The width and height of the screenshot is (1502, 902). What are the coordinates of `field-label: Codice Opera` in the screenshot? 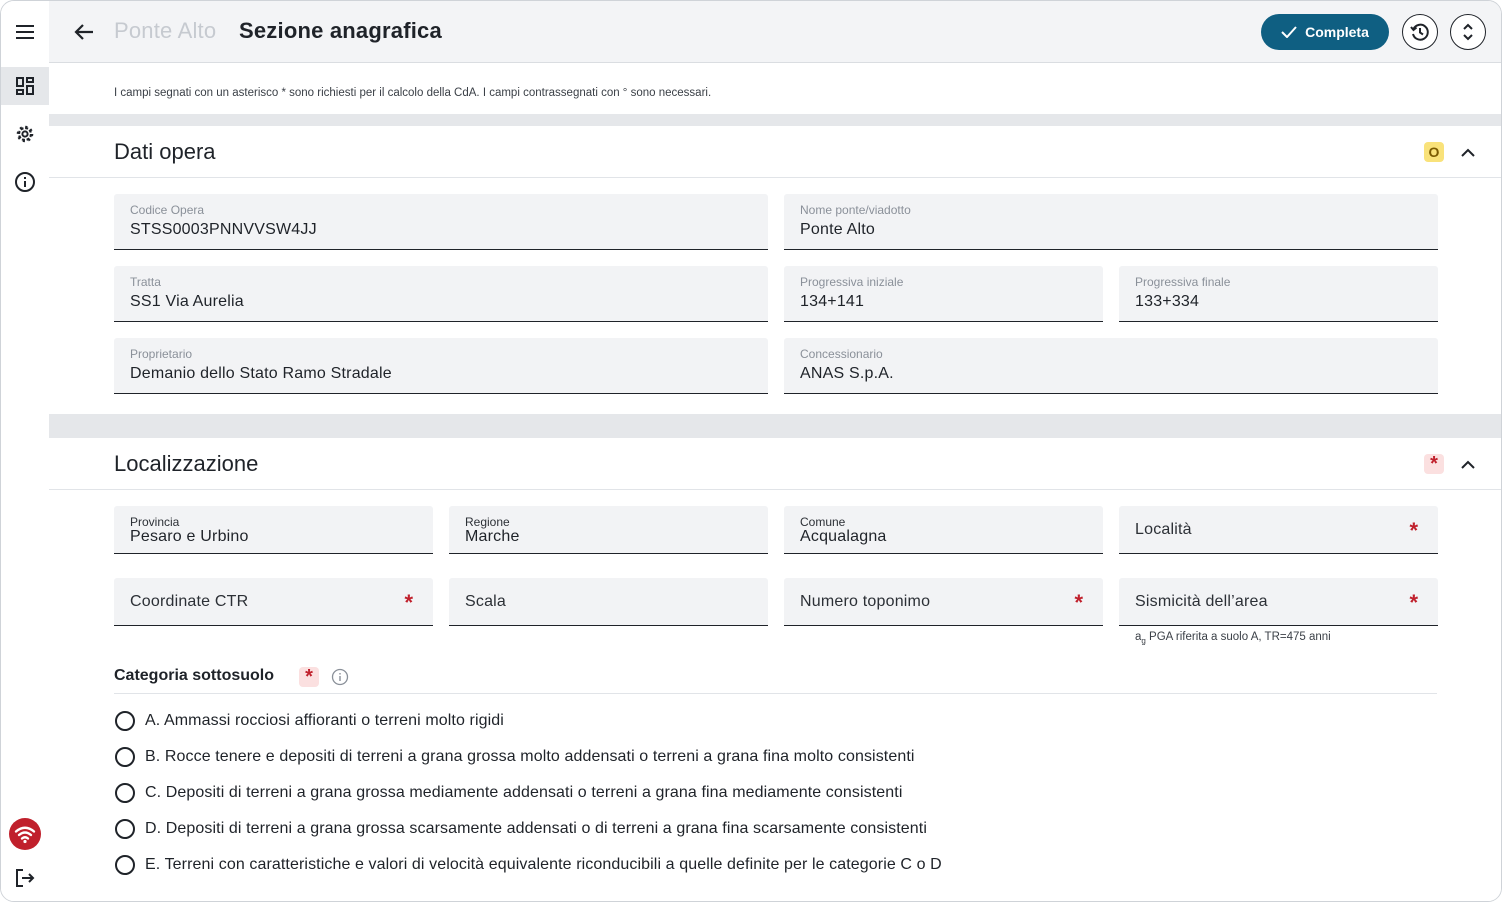 It's located at (167, 210).